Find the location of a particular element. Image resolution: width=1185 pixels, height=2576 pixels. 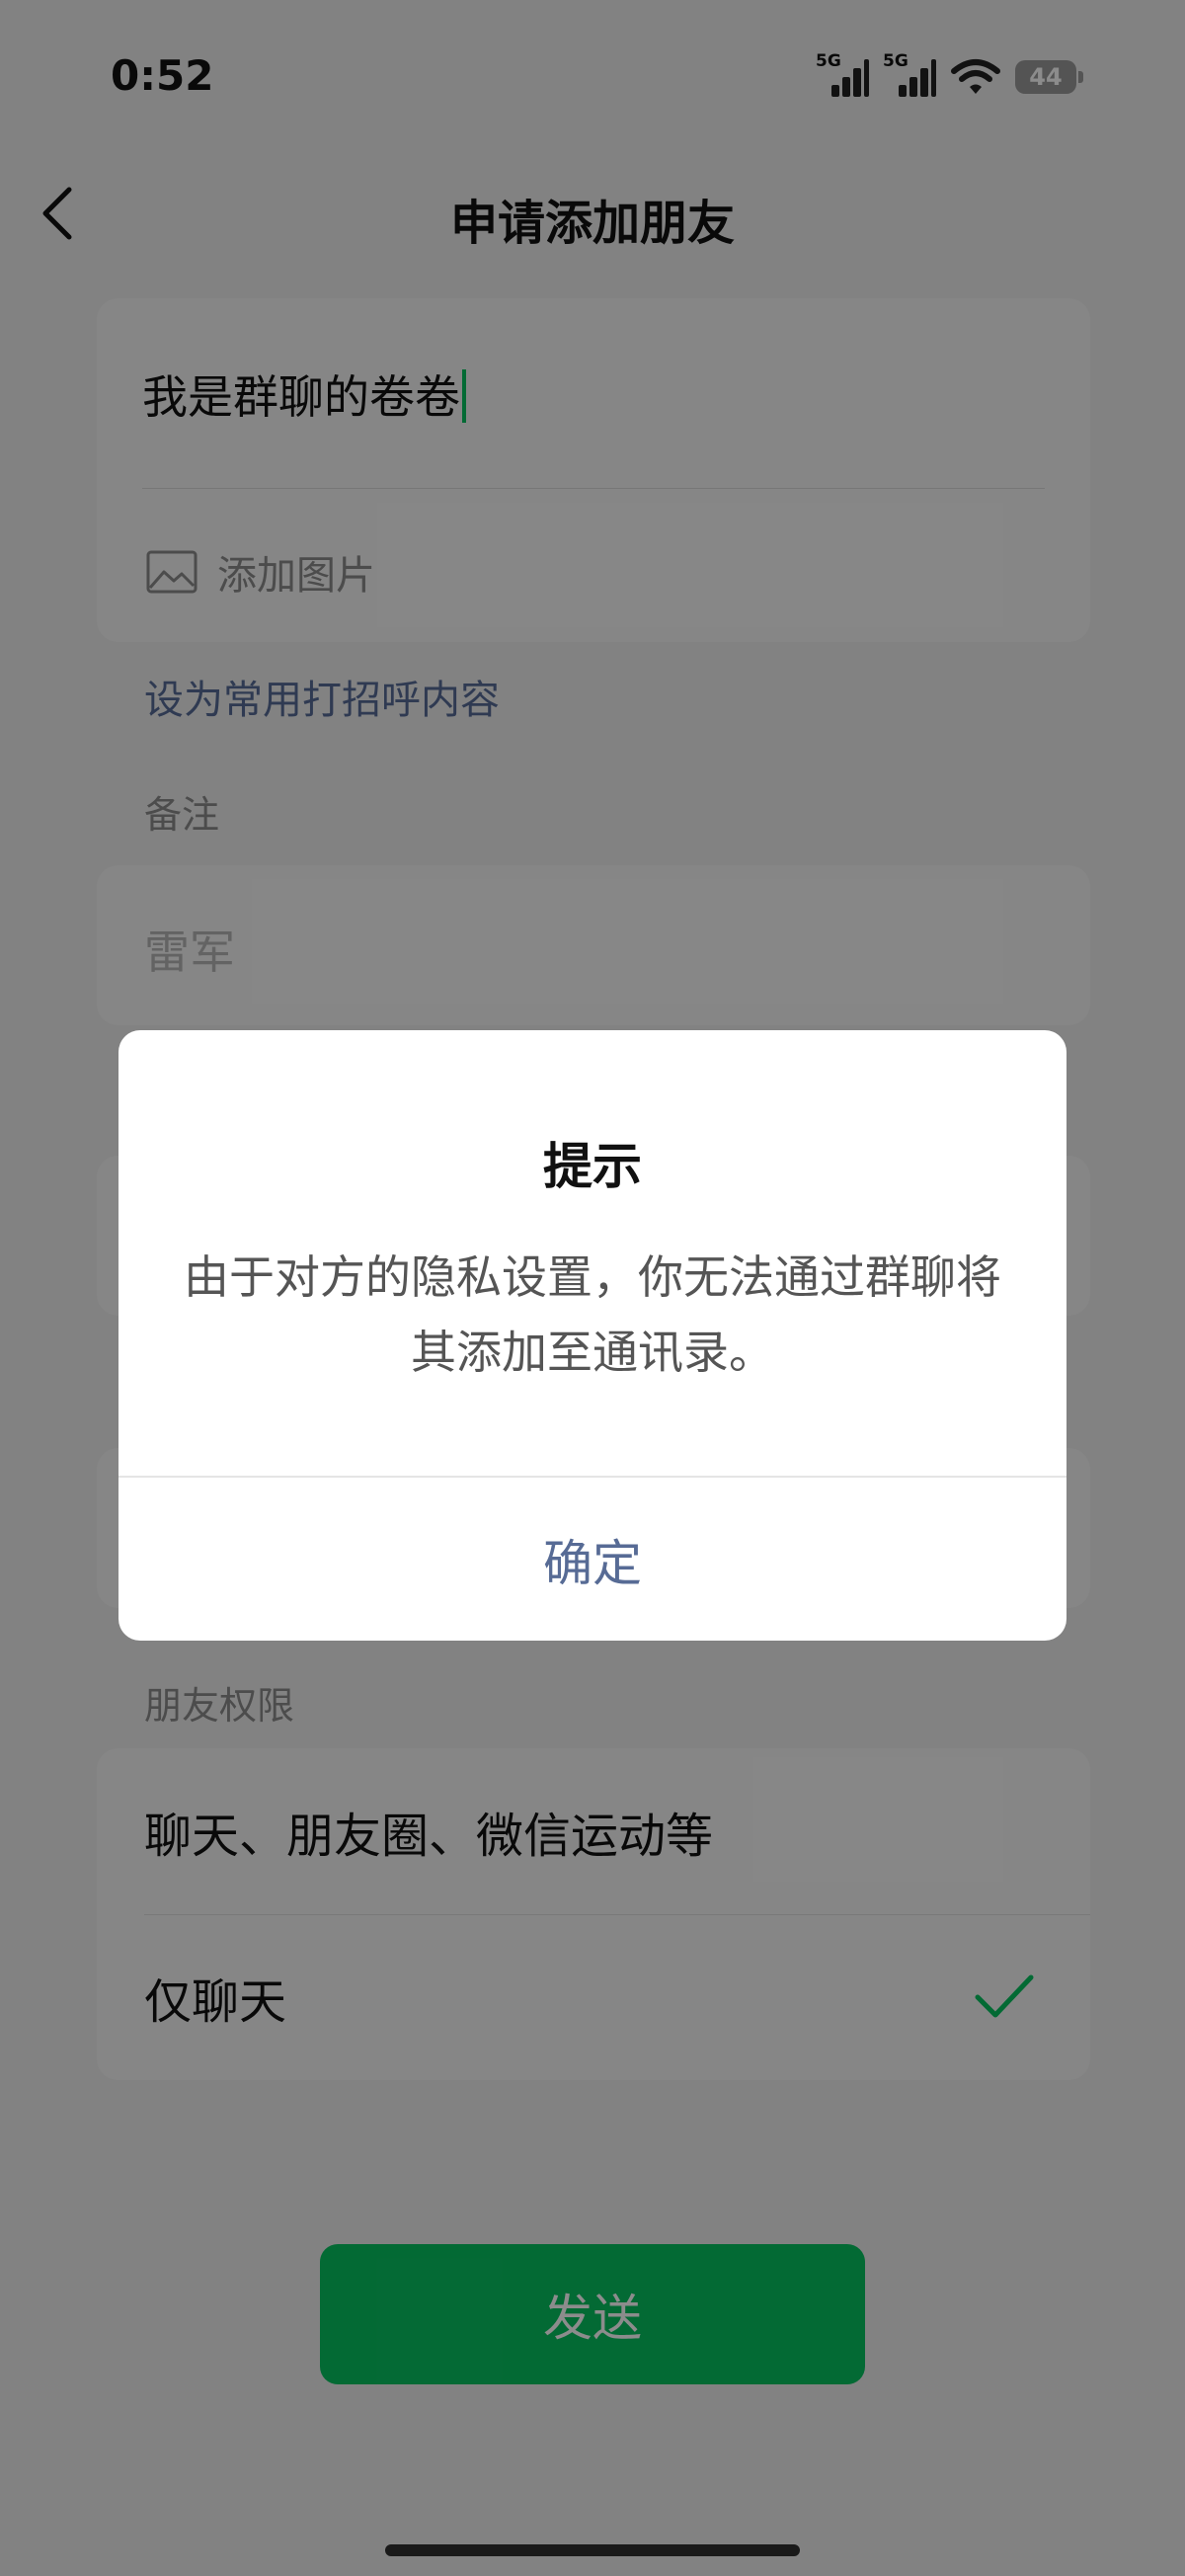

home-indicator is located at coordinates (592, 2550).